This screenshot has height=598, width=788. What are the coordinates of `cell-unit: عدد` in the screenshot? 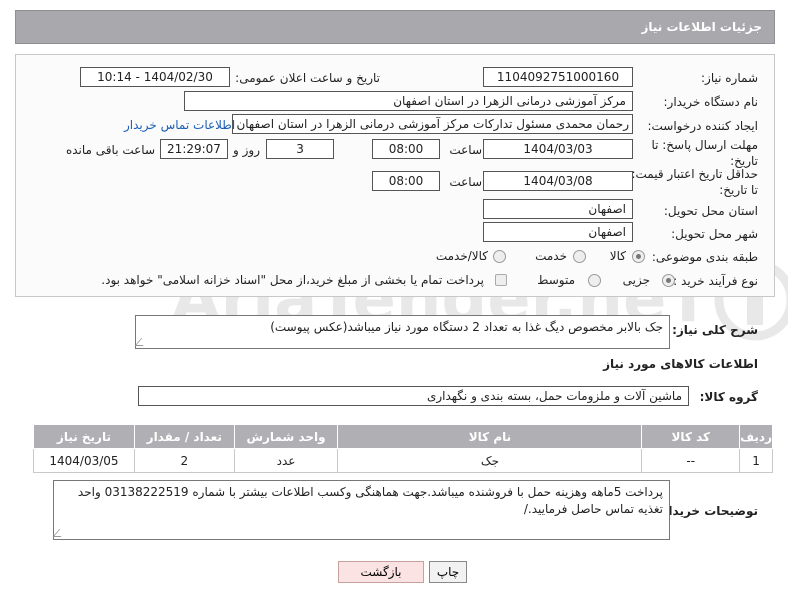 It's located at (286, 460).